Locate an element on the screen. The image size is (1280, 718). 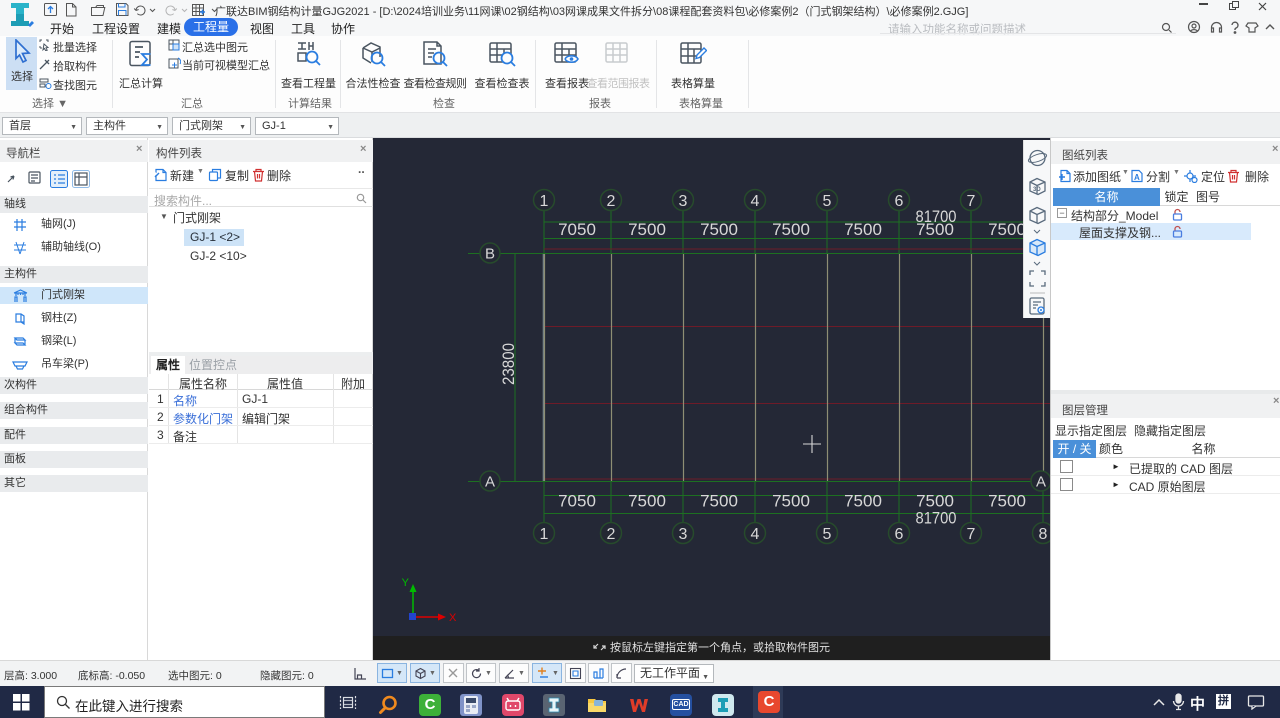
svg-text: 3D is located at coordinates (1037, 190).